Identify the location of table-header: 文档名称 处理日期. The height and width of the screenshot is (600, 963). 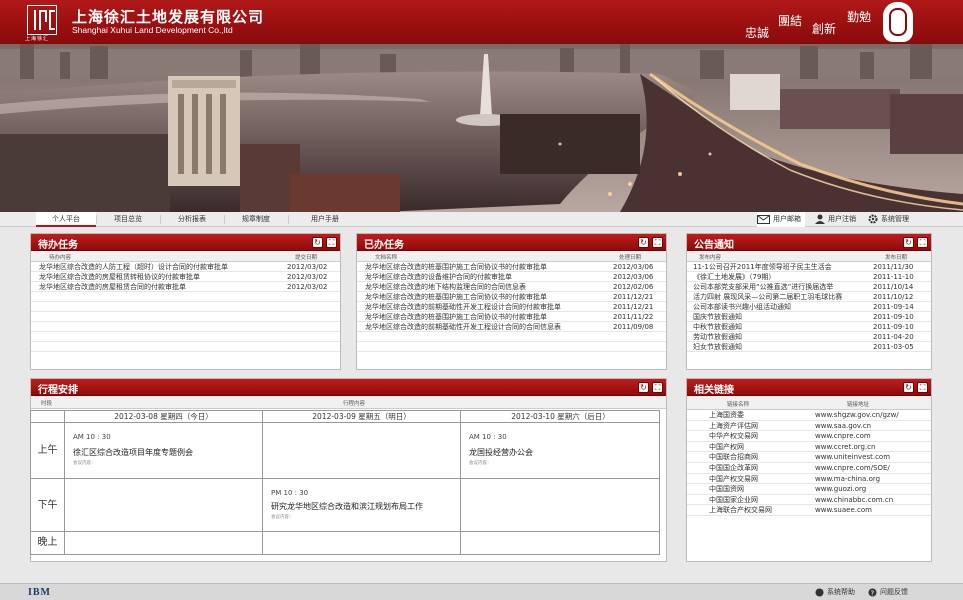
(511, 256).